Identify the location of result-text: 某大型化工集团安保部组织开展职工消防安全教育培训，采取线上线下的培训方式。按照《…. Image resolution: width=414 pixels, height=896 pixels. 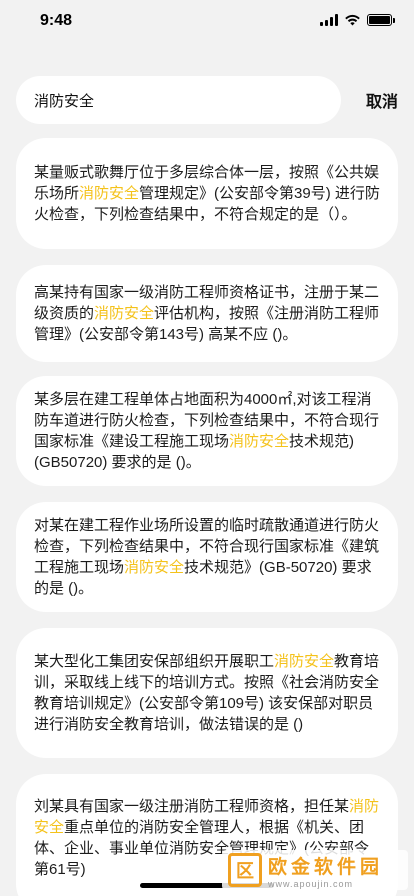
(207, 693).